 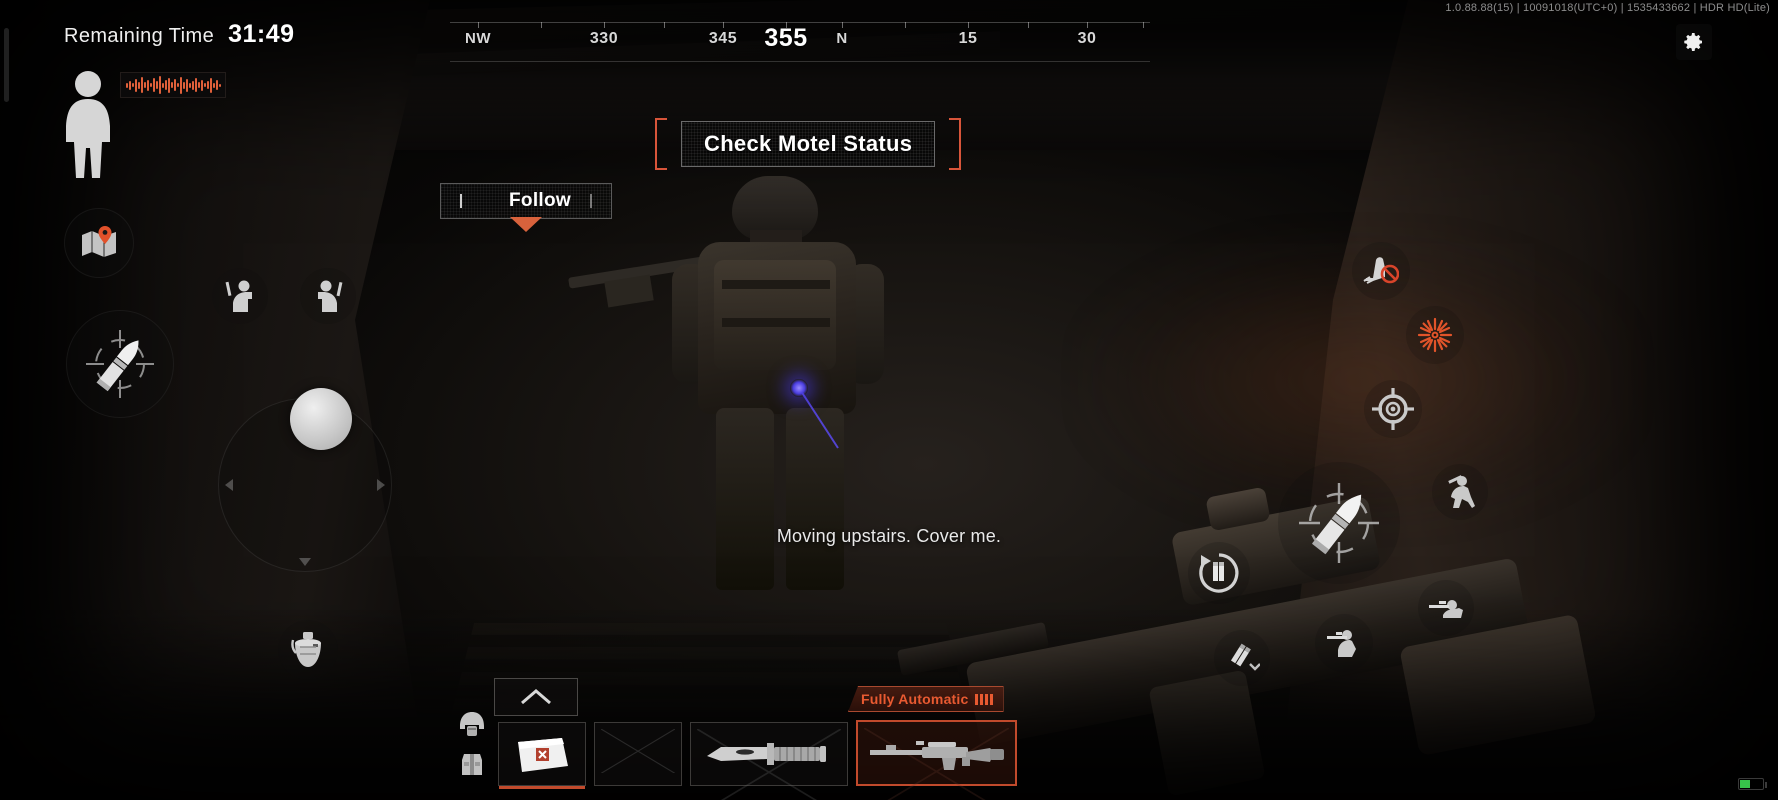 I want to click on inventory-slot-bandage, so click(x=542, y=755).